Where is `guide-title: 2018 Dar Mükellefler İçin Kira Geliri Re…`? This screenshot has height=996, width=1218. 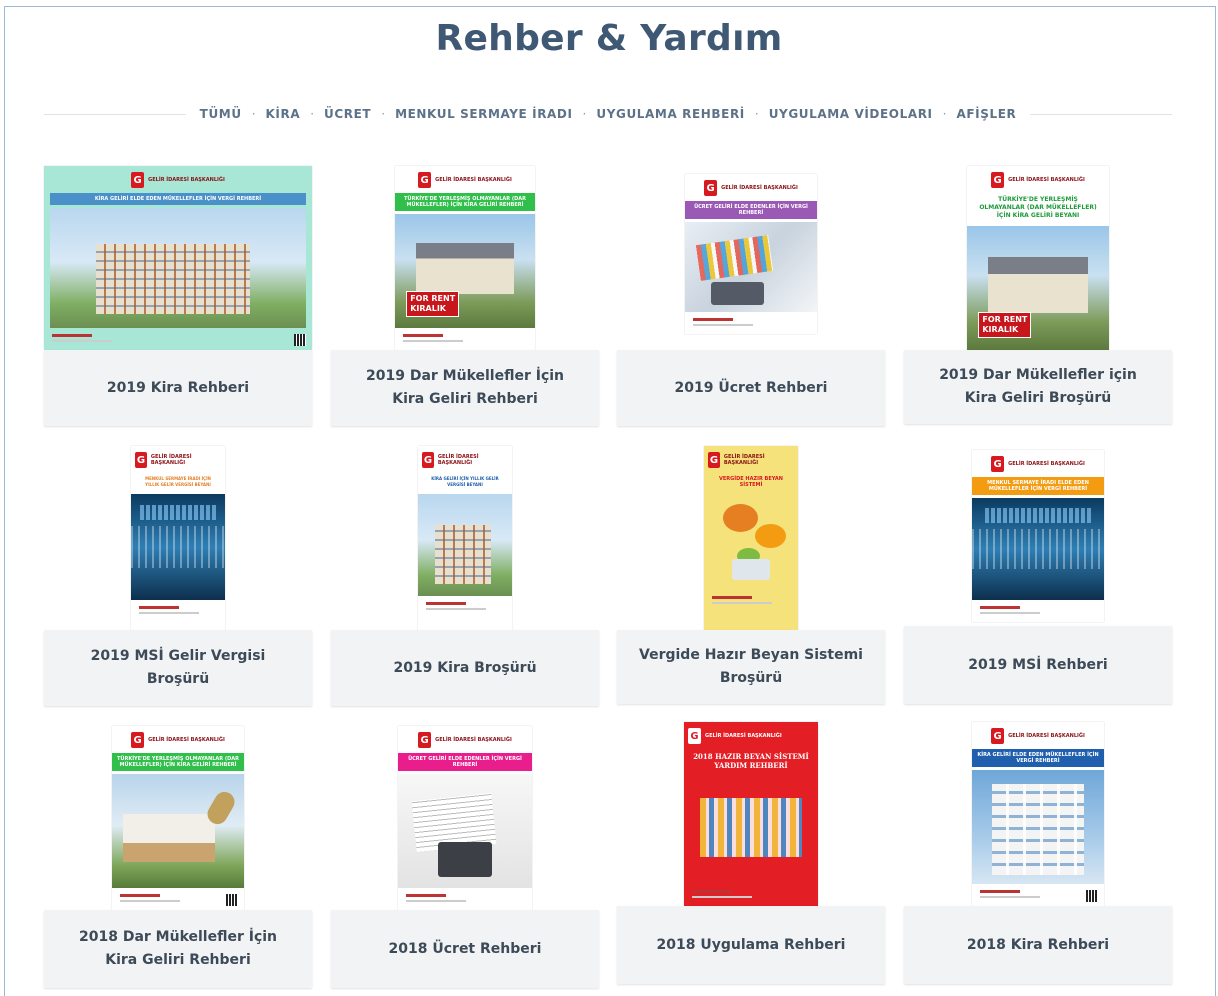 guide-title: 2018 Dar Mükellefler İçin Kira Geliri Re… is located at coordinates (178, 949).